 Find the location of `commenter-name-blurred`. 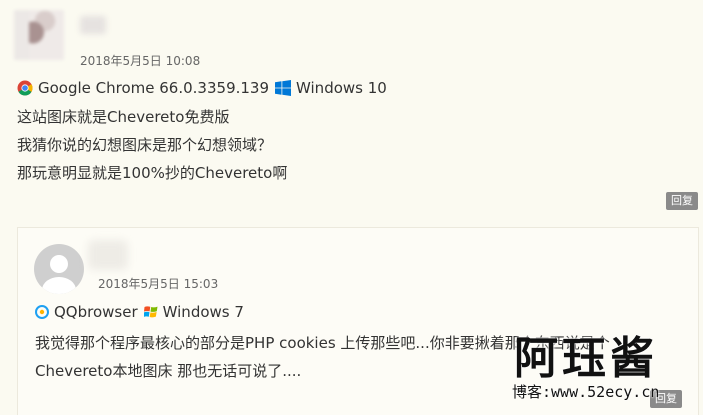

commenter-name-blurred is located at coordinates (93, 25).